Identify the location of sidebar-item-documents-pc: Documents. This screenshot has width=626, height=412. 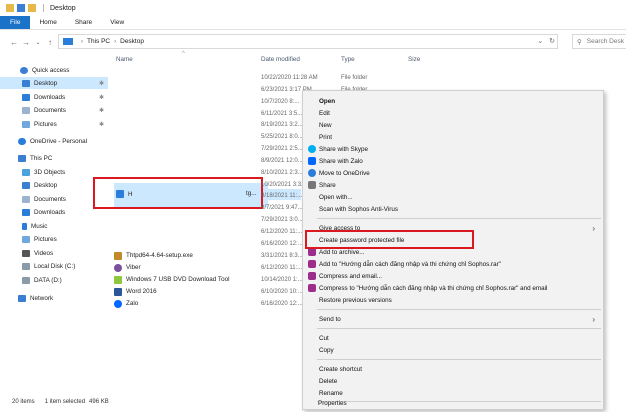
(54, 199).